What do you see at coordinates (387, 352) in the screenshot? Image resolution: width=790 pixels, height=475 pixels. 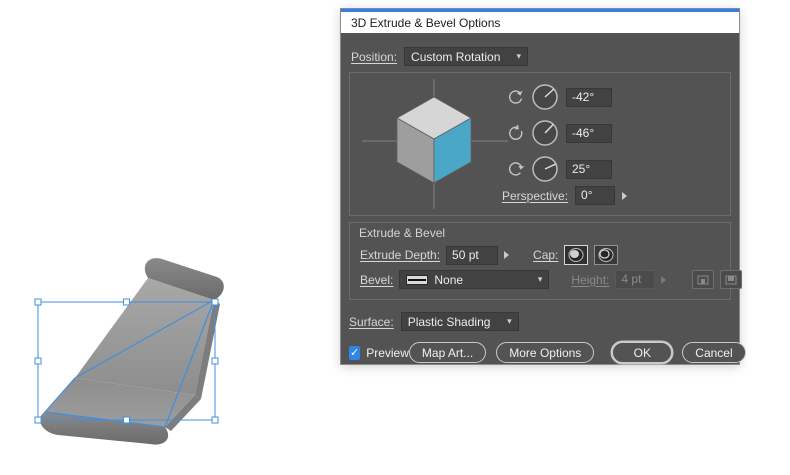 I see `preview-label: Preview` at bounding box center [387, 352].